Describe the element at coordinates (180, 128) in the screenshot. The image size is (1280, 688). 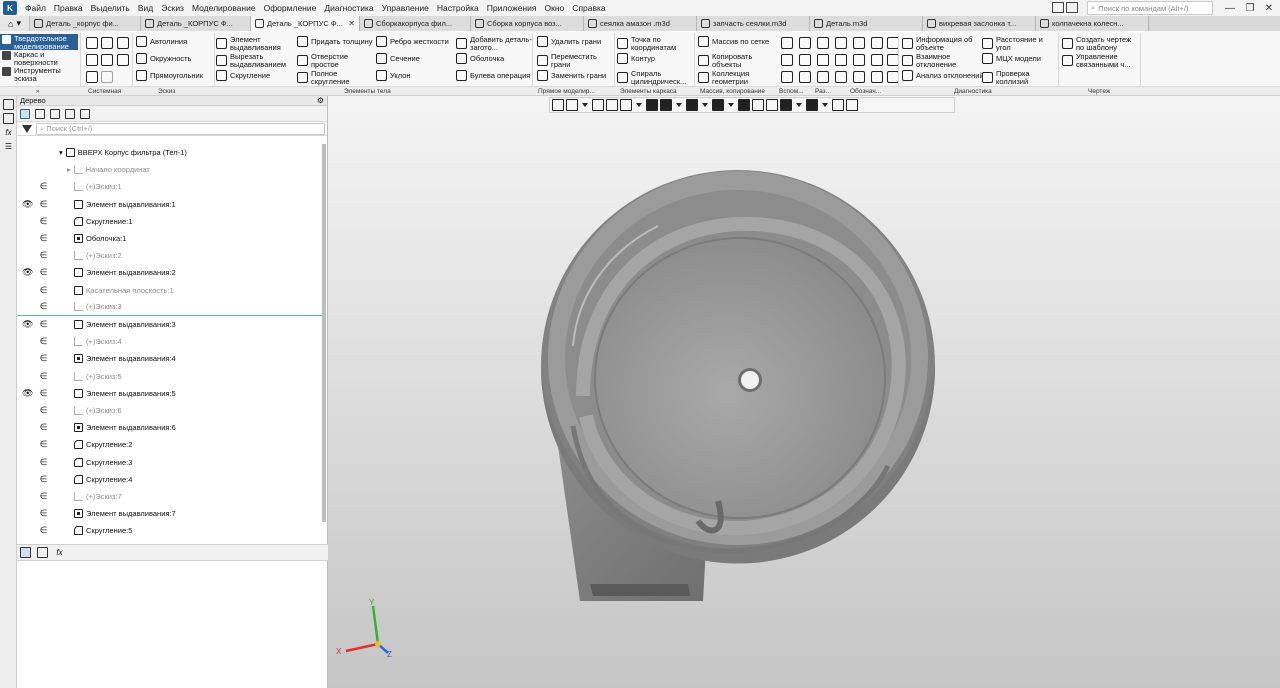
I see `tree-search-input: ⌕ Поиск (Ctrl+/)` at that location.